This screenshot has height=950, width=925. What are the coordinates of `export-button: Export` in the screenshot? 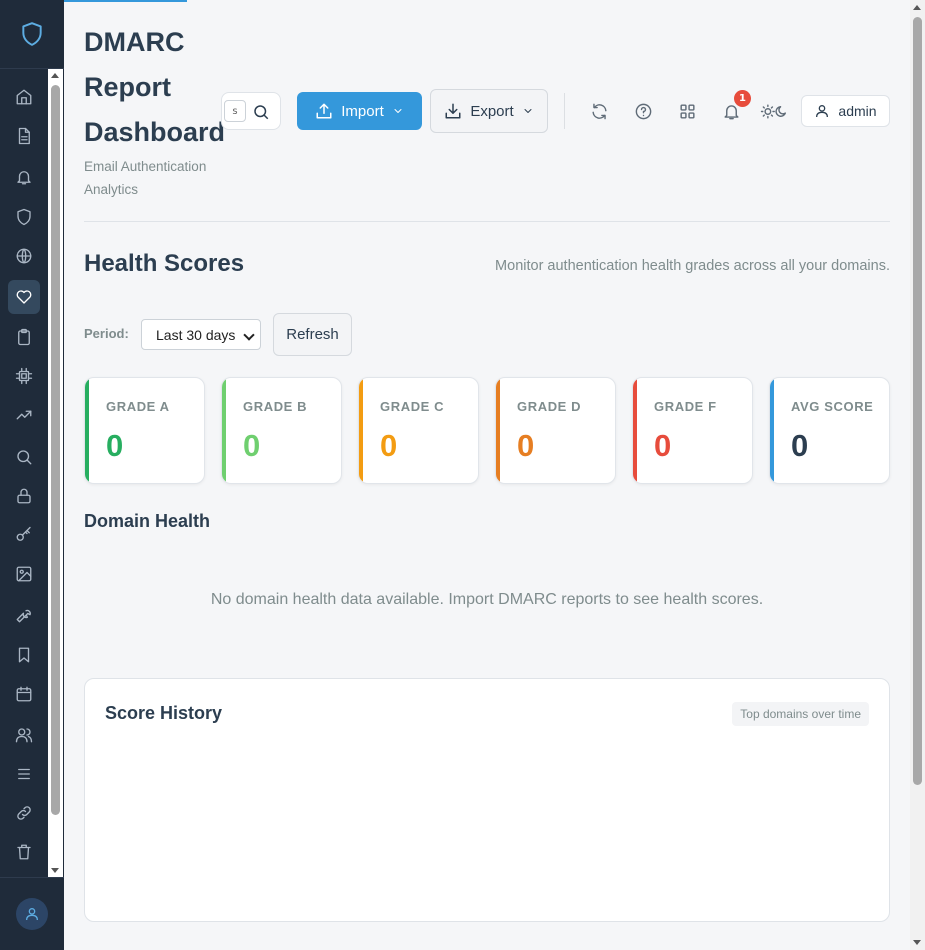 It's located at (489, 111).